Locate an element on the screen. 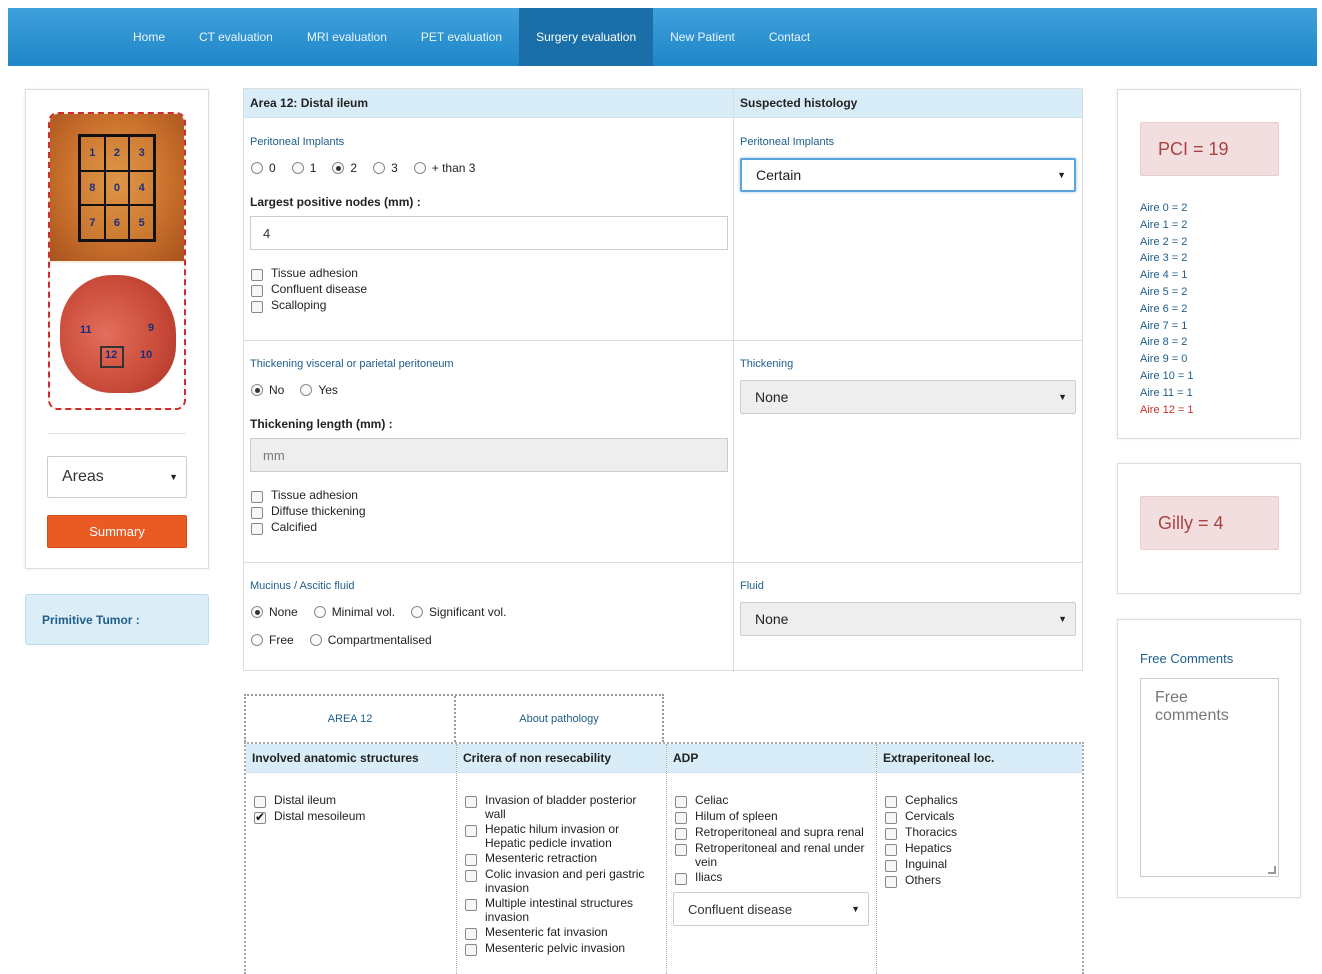  retroperitoneal-renal-under-vein-checkbox is located at coordinates (681, 850).